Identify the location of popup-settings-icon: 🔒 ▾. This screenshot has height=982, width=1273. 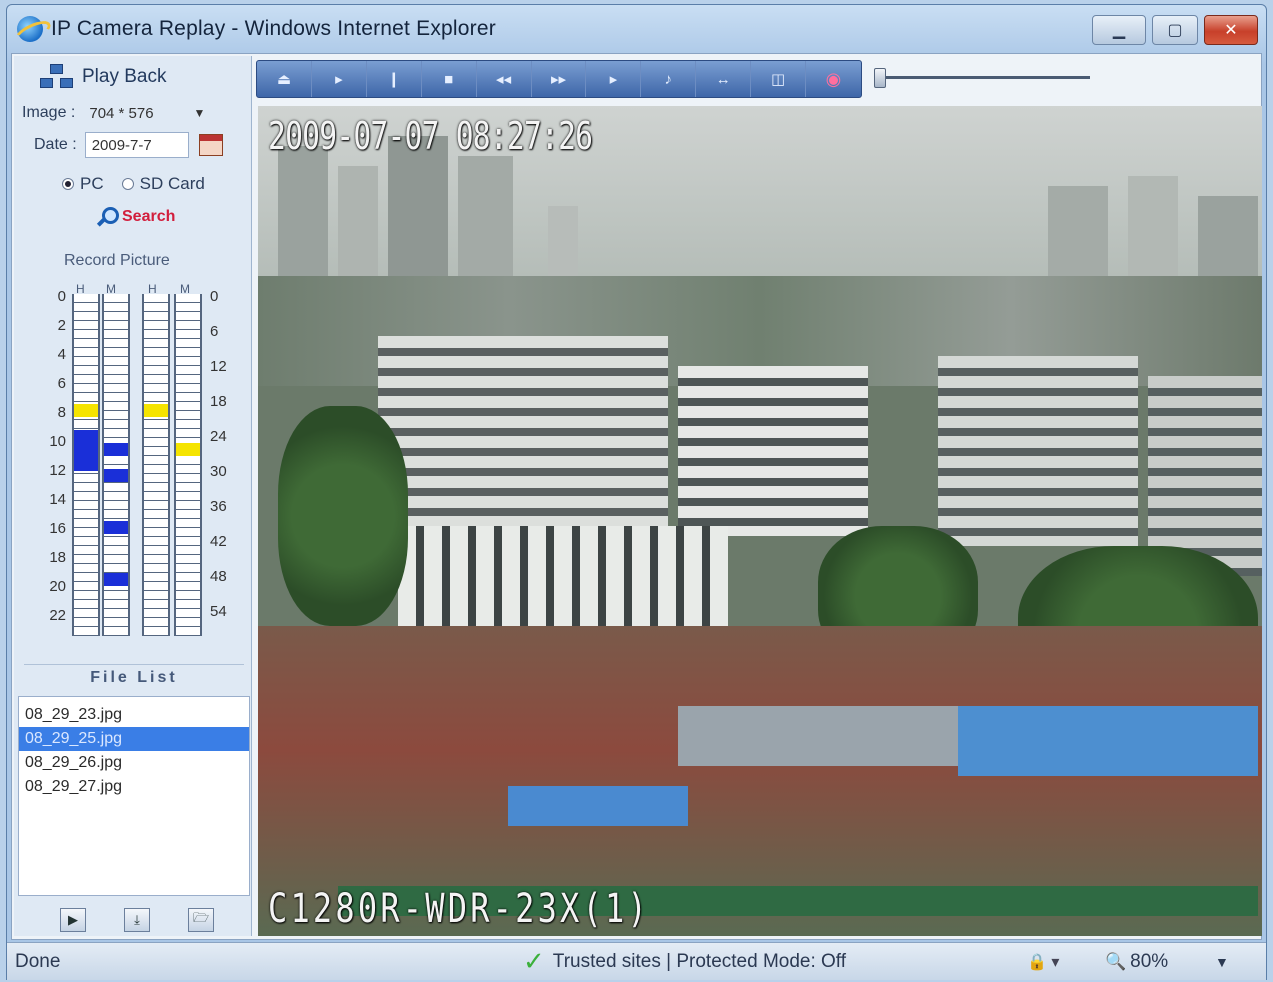
(1043, 962).